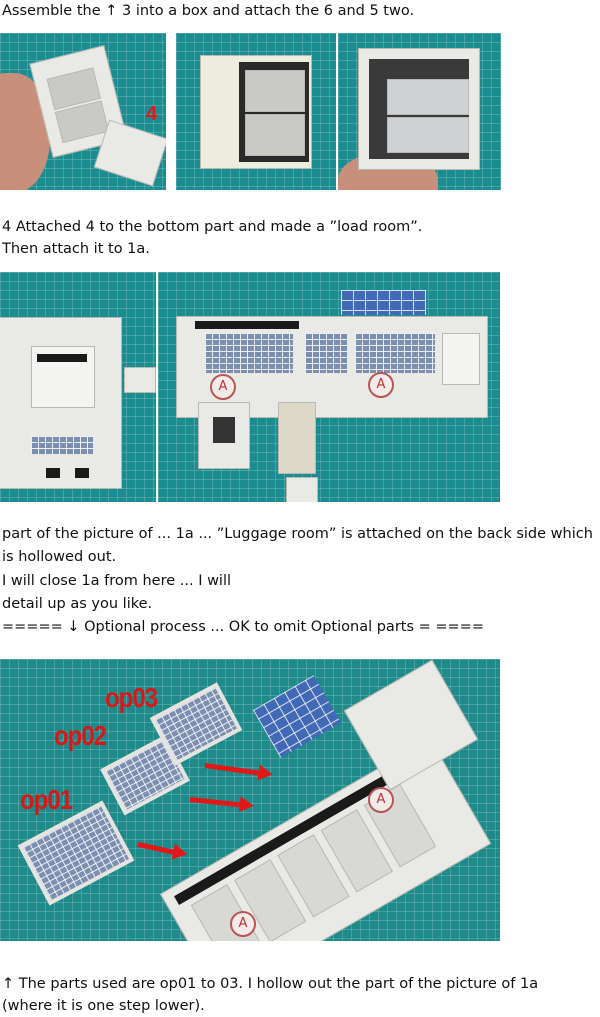  I want to click on op01-label: op01, so click(46, 800).